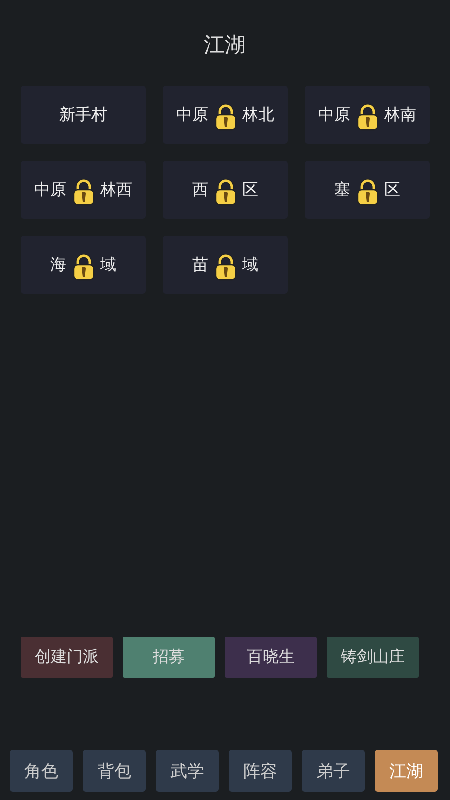 The height and width of the screenshot is (800, 450). I want to click on nav-tab: 背包, so click(114, 771).